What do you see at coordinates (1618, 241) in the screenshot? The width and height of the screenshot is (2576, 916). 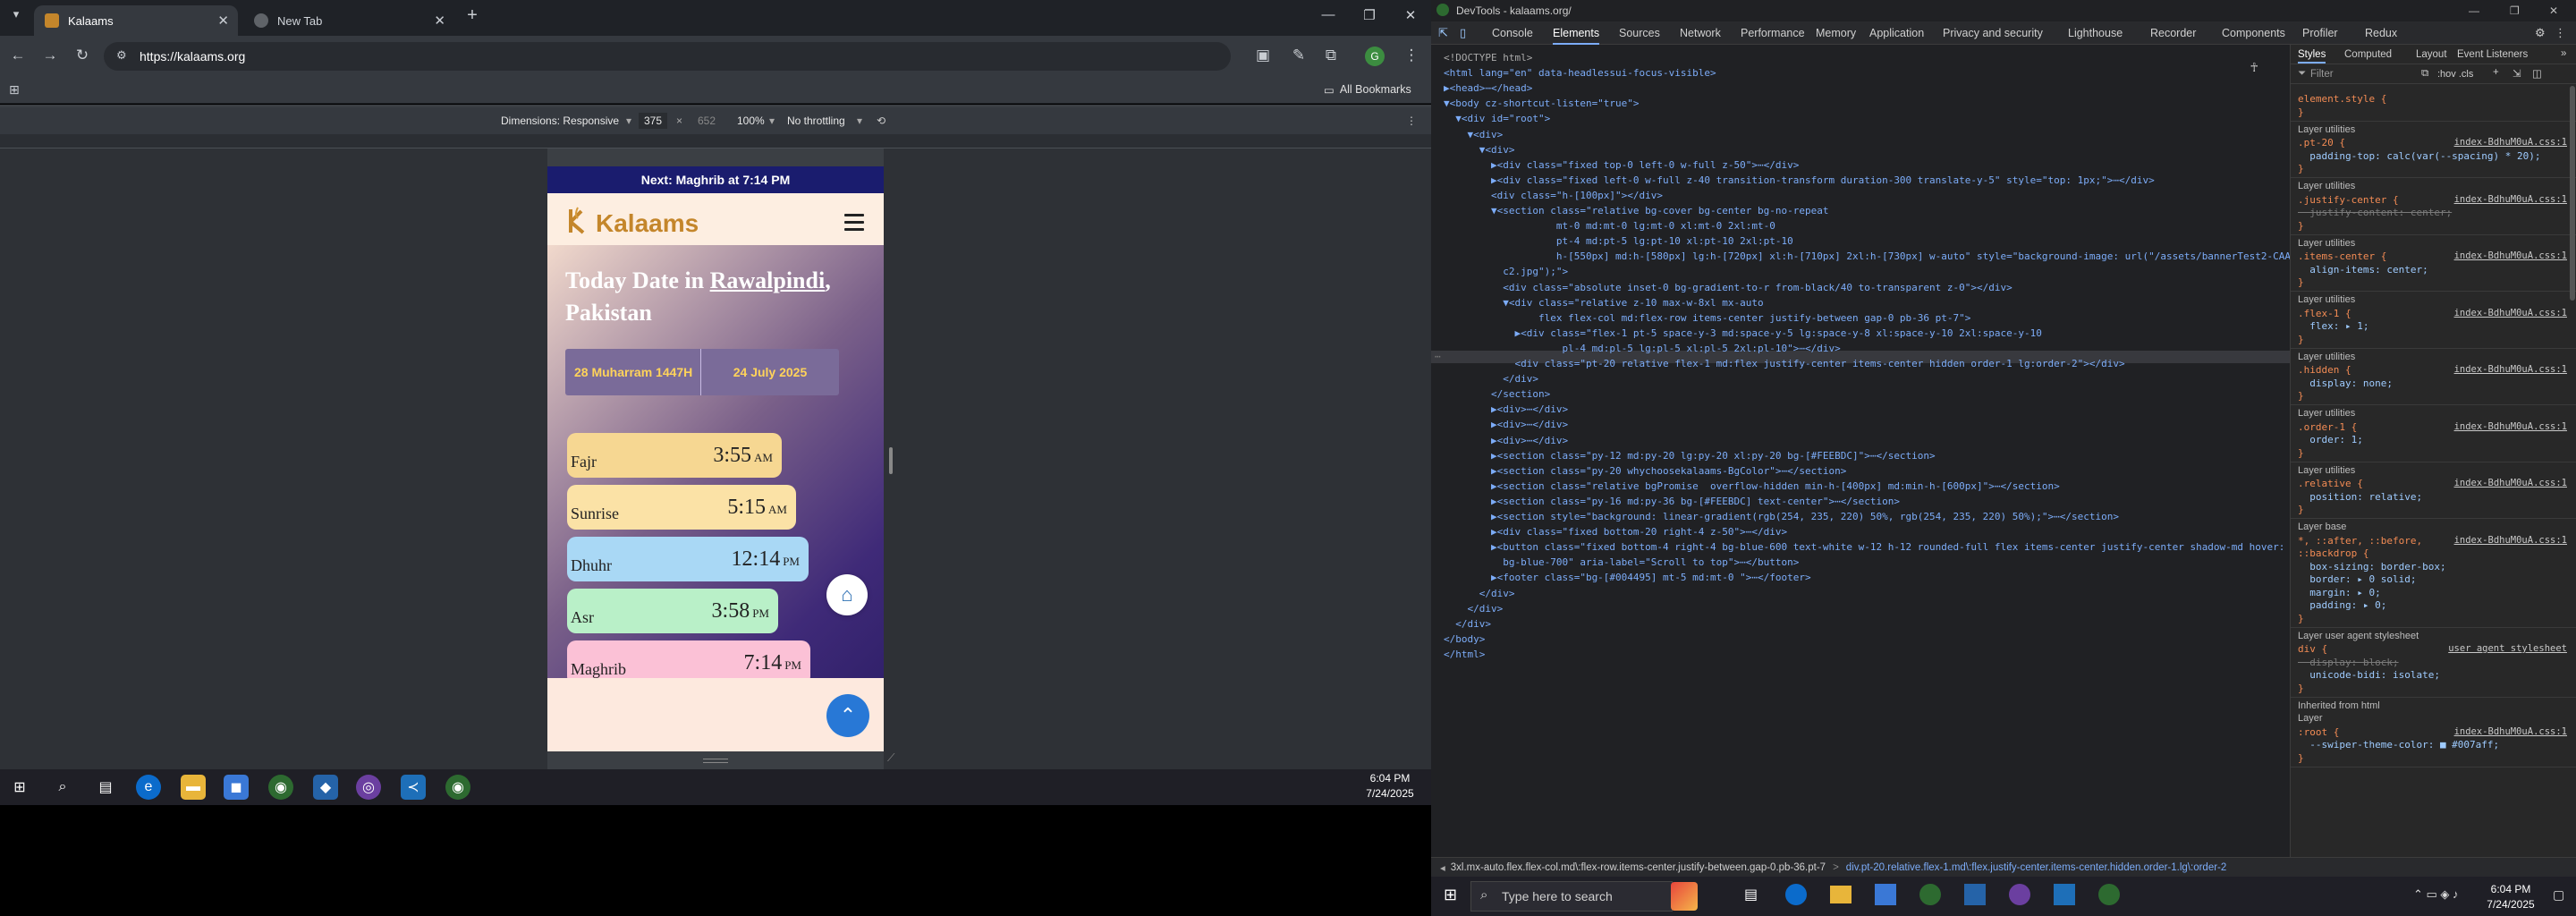 I see `dom-node-line: pt-4 md:pt-5 lg:pt-10 xl:pt-10 2xl:pt-10` at bounding box center [1618, 241].